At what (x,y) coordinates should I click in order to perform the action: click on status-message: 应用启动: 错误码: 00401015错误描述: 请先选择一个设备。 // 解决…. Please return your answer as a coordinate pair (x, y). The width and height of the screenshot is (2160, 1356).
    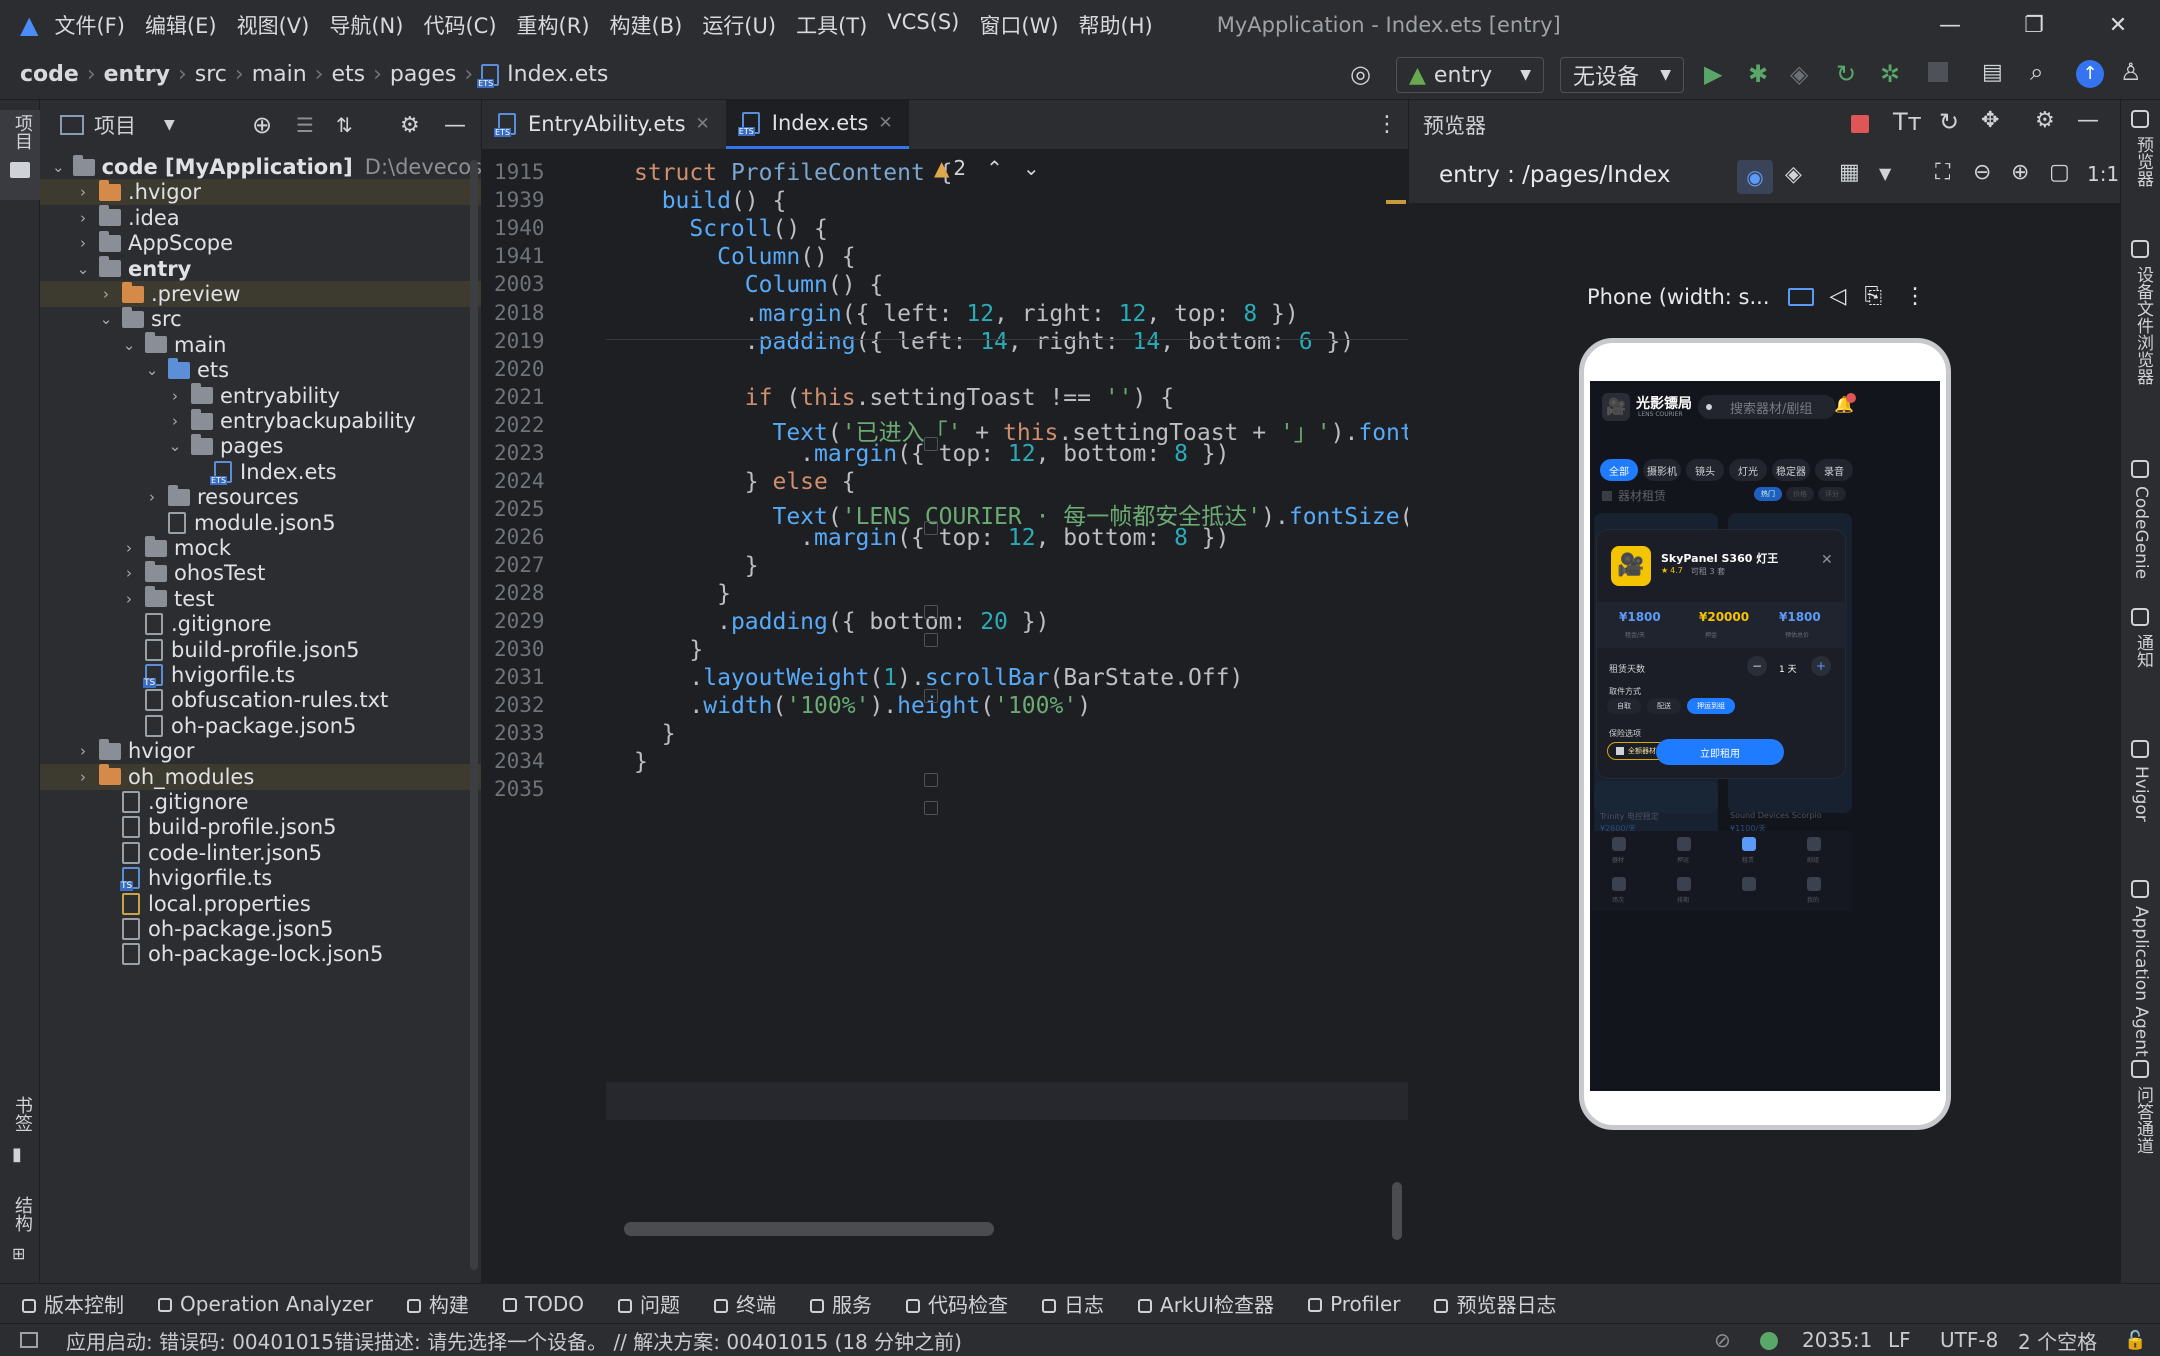
    Looking at the image, I should click on (514, 1340).